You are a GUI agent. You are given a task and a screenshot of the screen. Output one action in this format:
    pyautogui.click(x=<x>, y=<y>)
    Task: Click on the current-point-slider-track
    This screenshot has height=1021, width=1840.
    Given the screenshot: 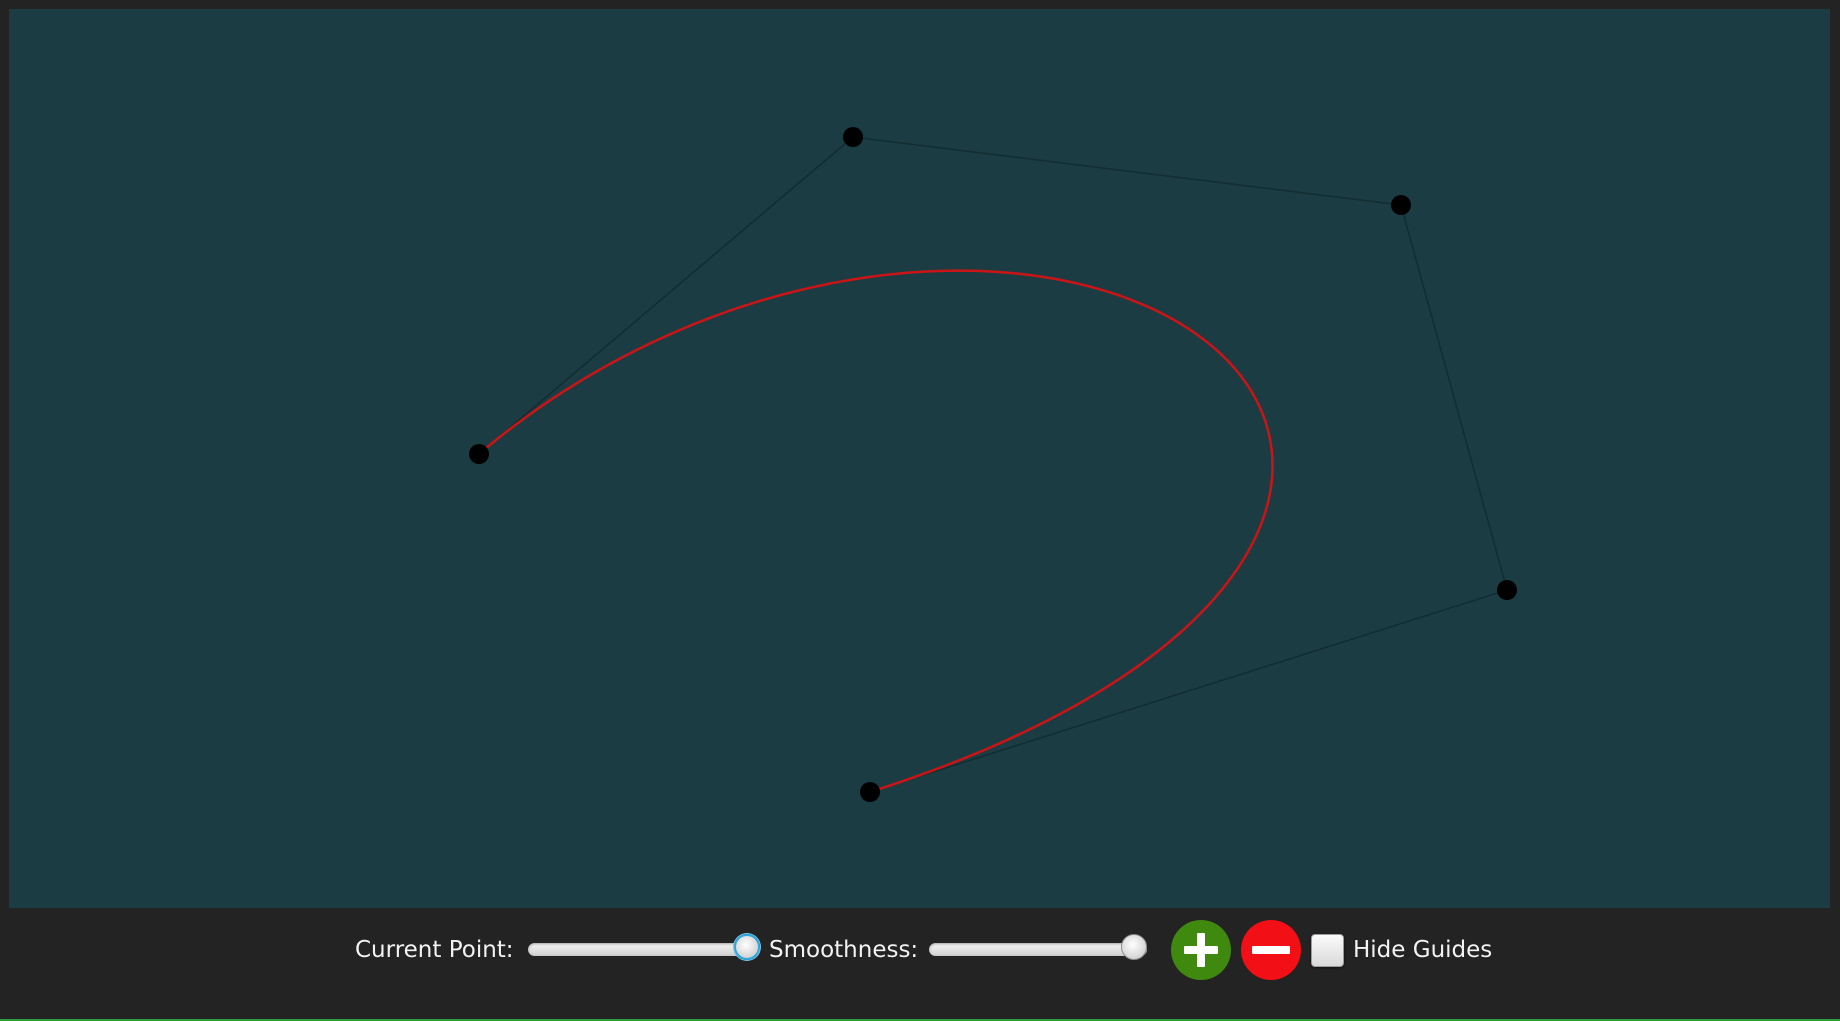 What is the action you would take?
    pyautogui.click(x=644, y=949)
    